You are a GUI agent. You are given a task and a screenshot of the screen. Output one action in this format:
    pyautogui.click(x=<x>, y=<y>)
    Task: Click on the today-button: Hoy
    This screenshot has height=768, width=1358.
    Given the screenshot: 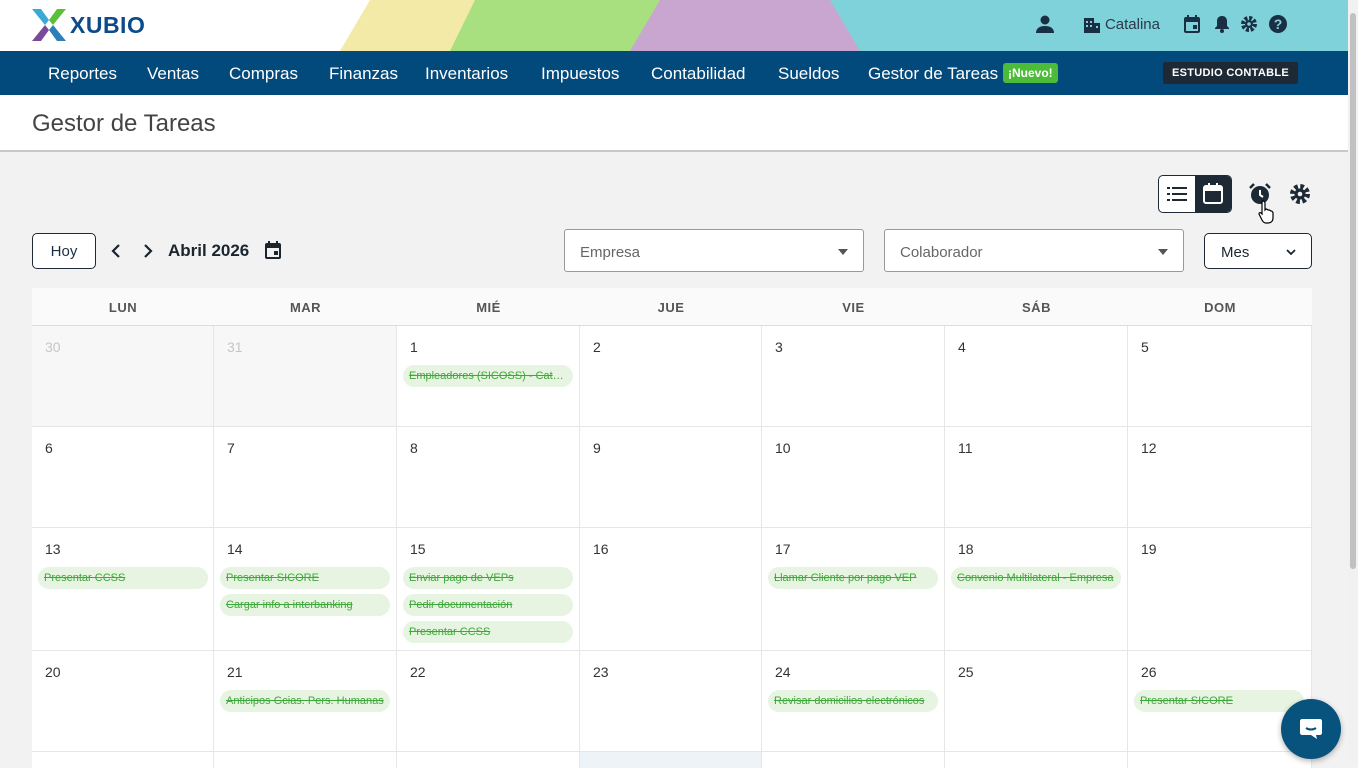 What is the action you would take?
    pyautogui.click(x=64, y=251)
    